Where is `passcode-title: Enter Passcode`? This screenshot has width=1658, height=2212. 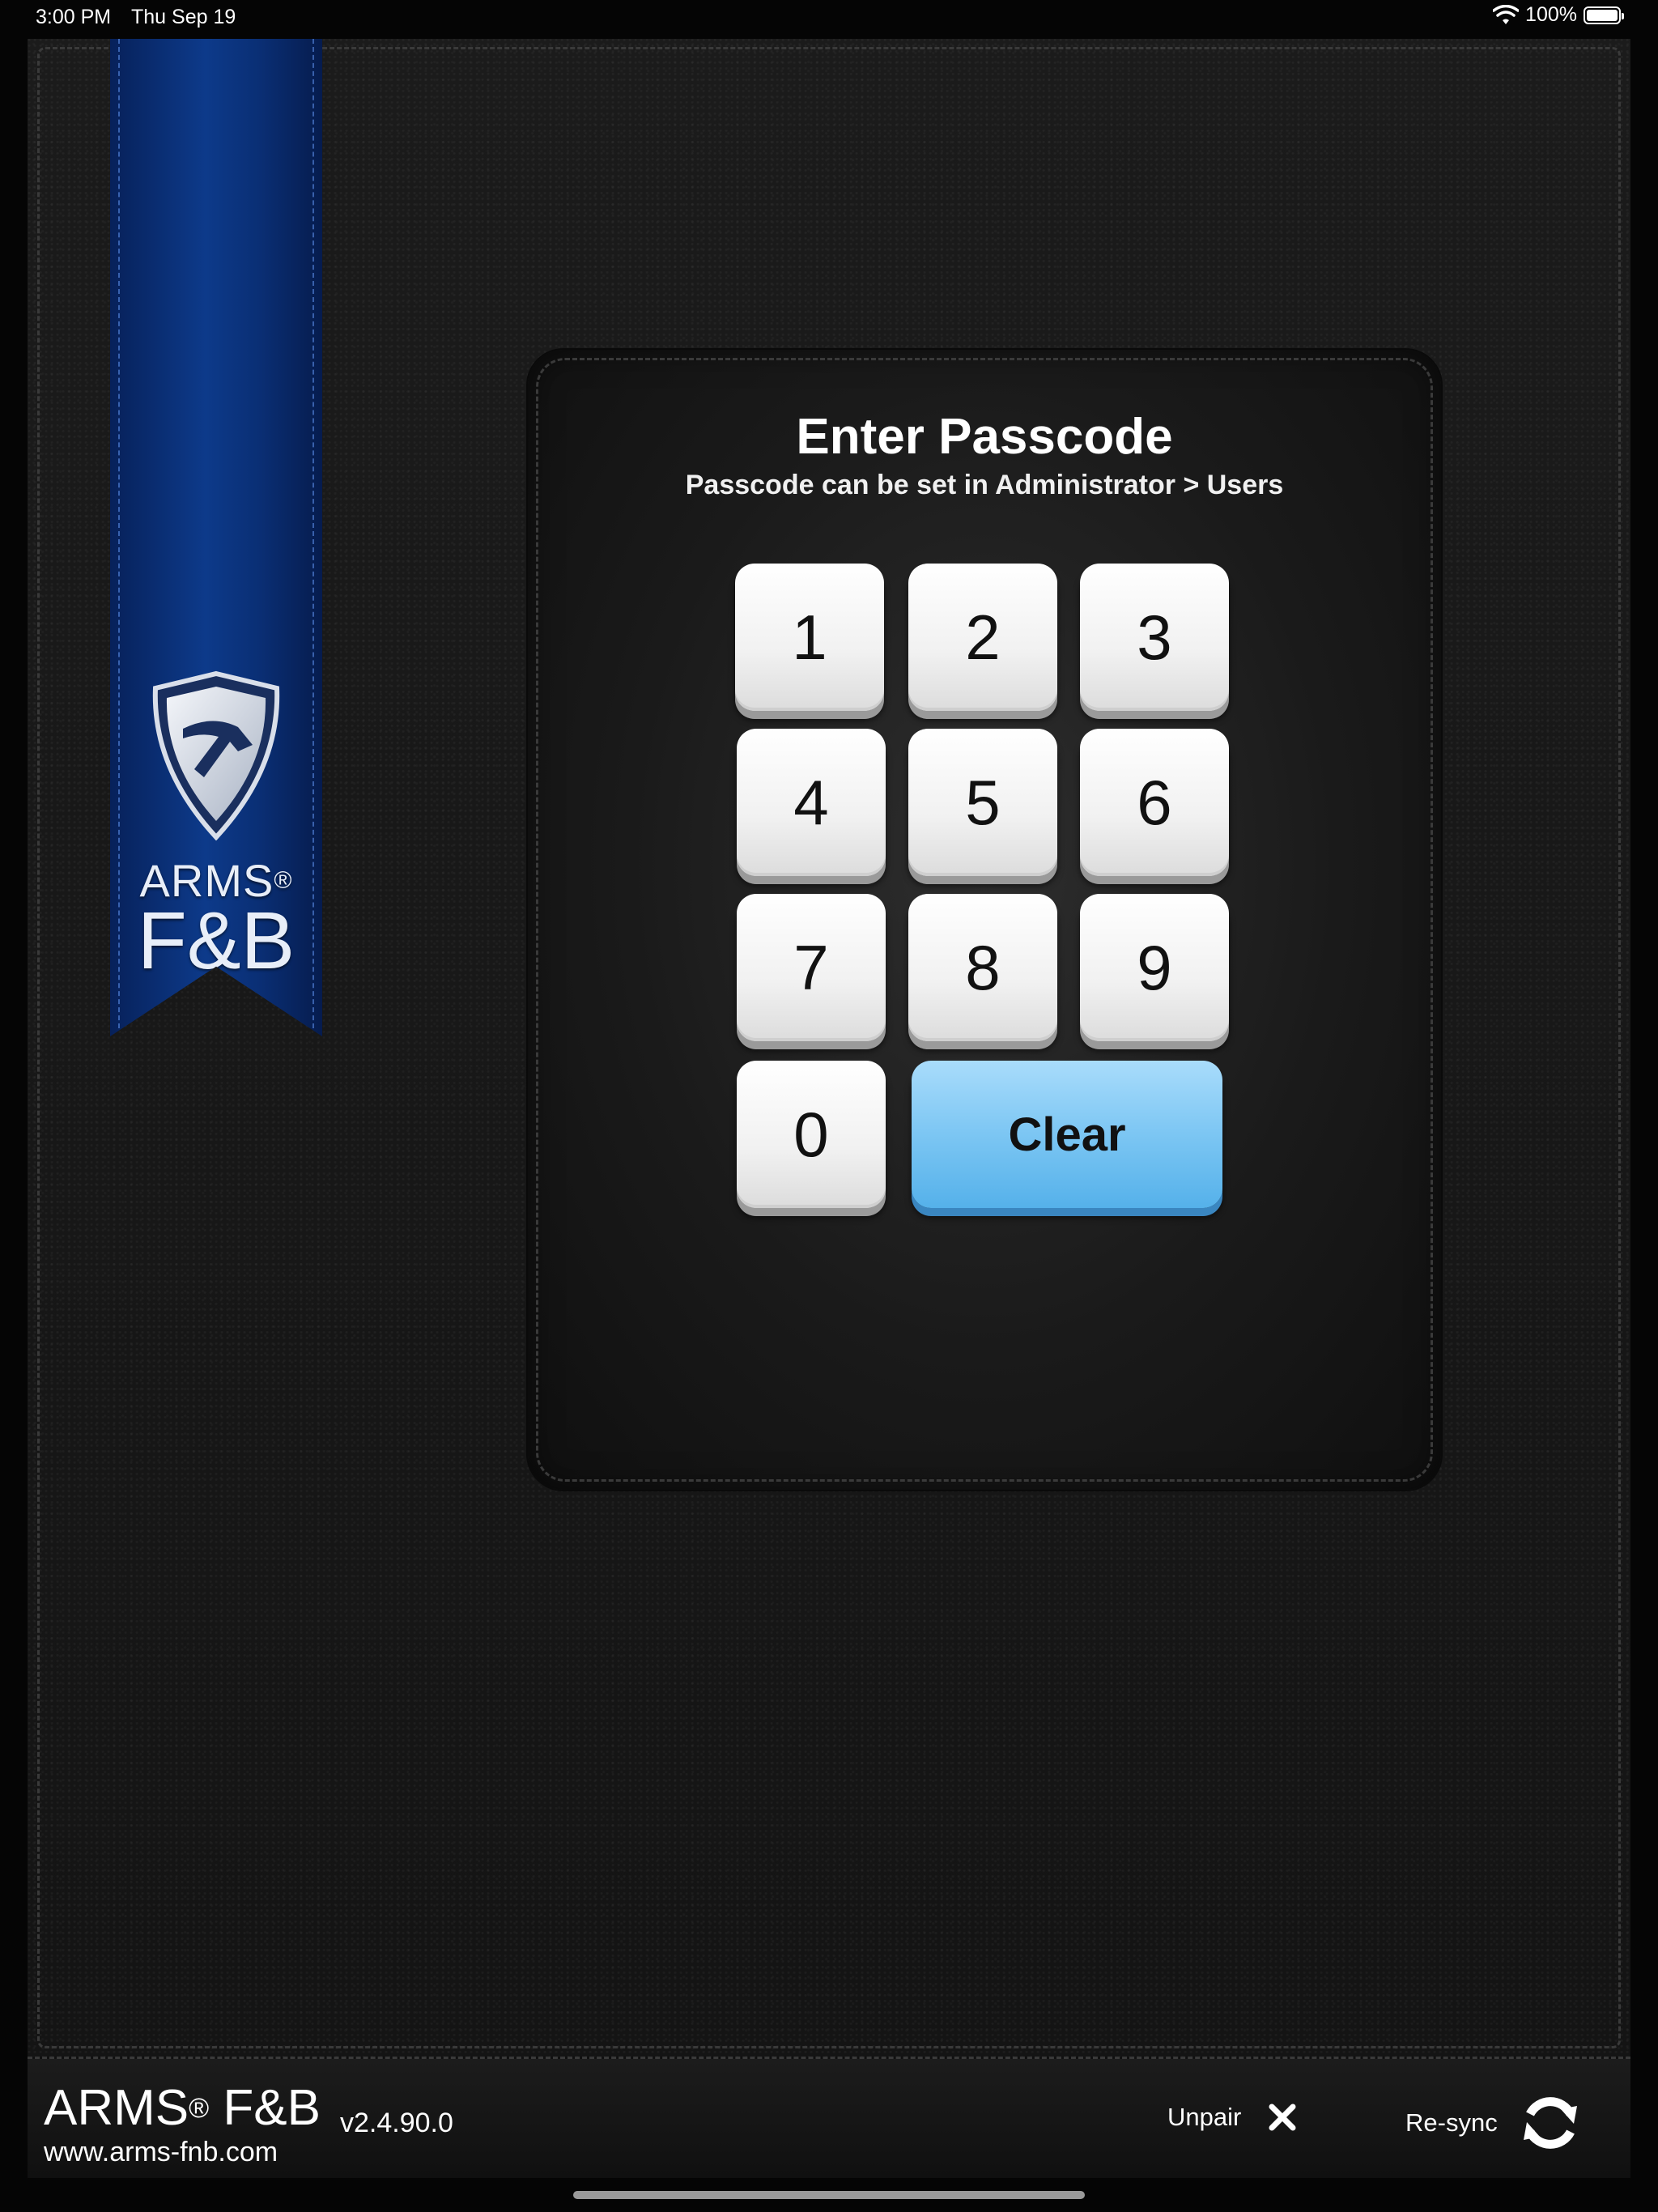 passcode-title: Enter Passcode is located at coordinates (984, 437).